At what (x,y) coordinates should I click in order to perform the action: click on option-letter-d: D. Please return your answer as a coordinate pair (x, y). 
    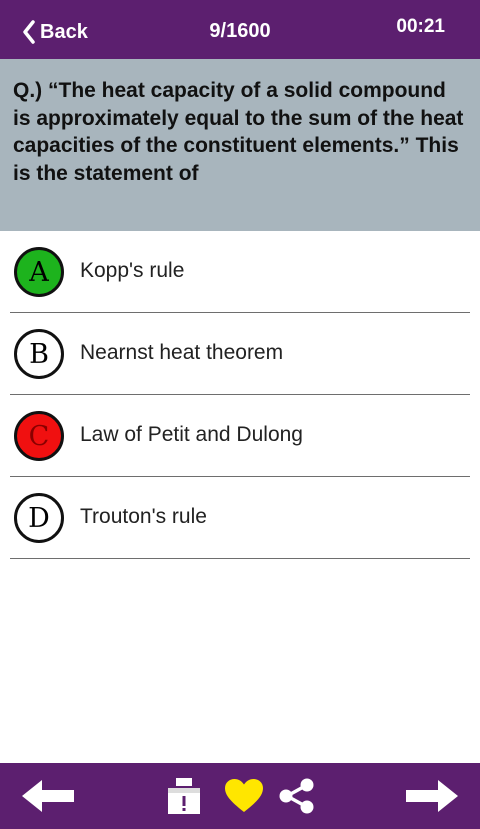
    Looking at the image, I should click on (39, 518).